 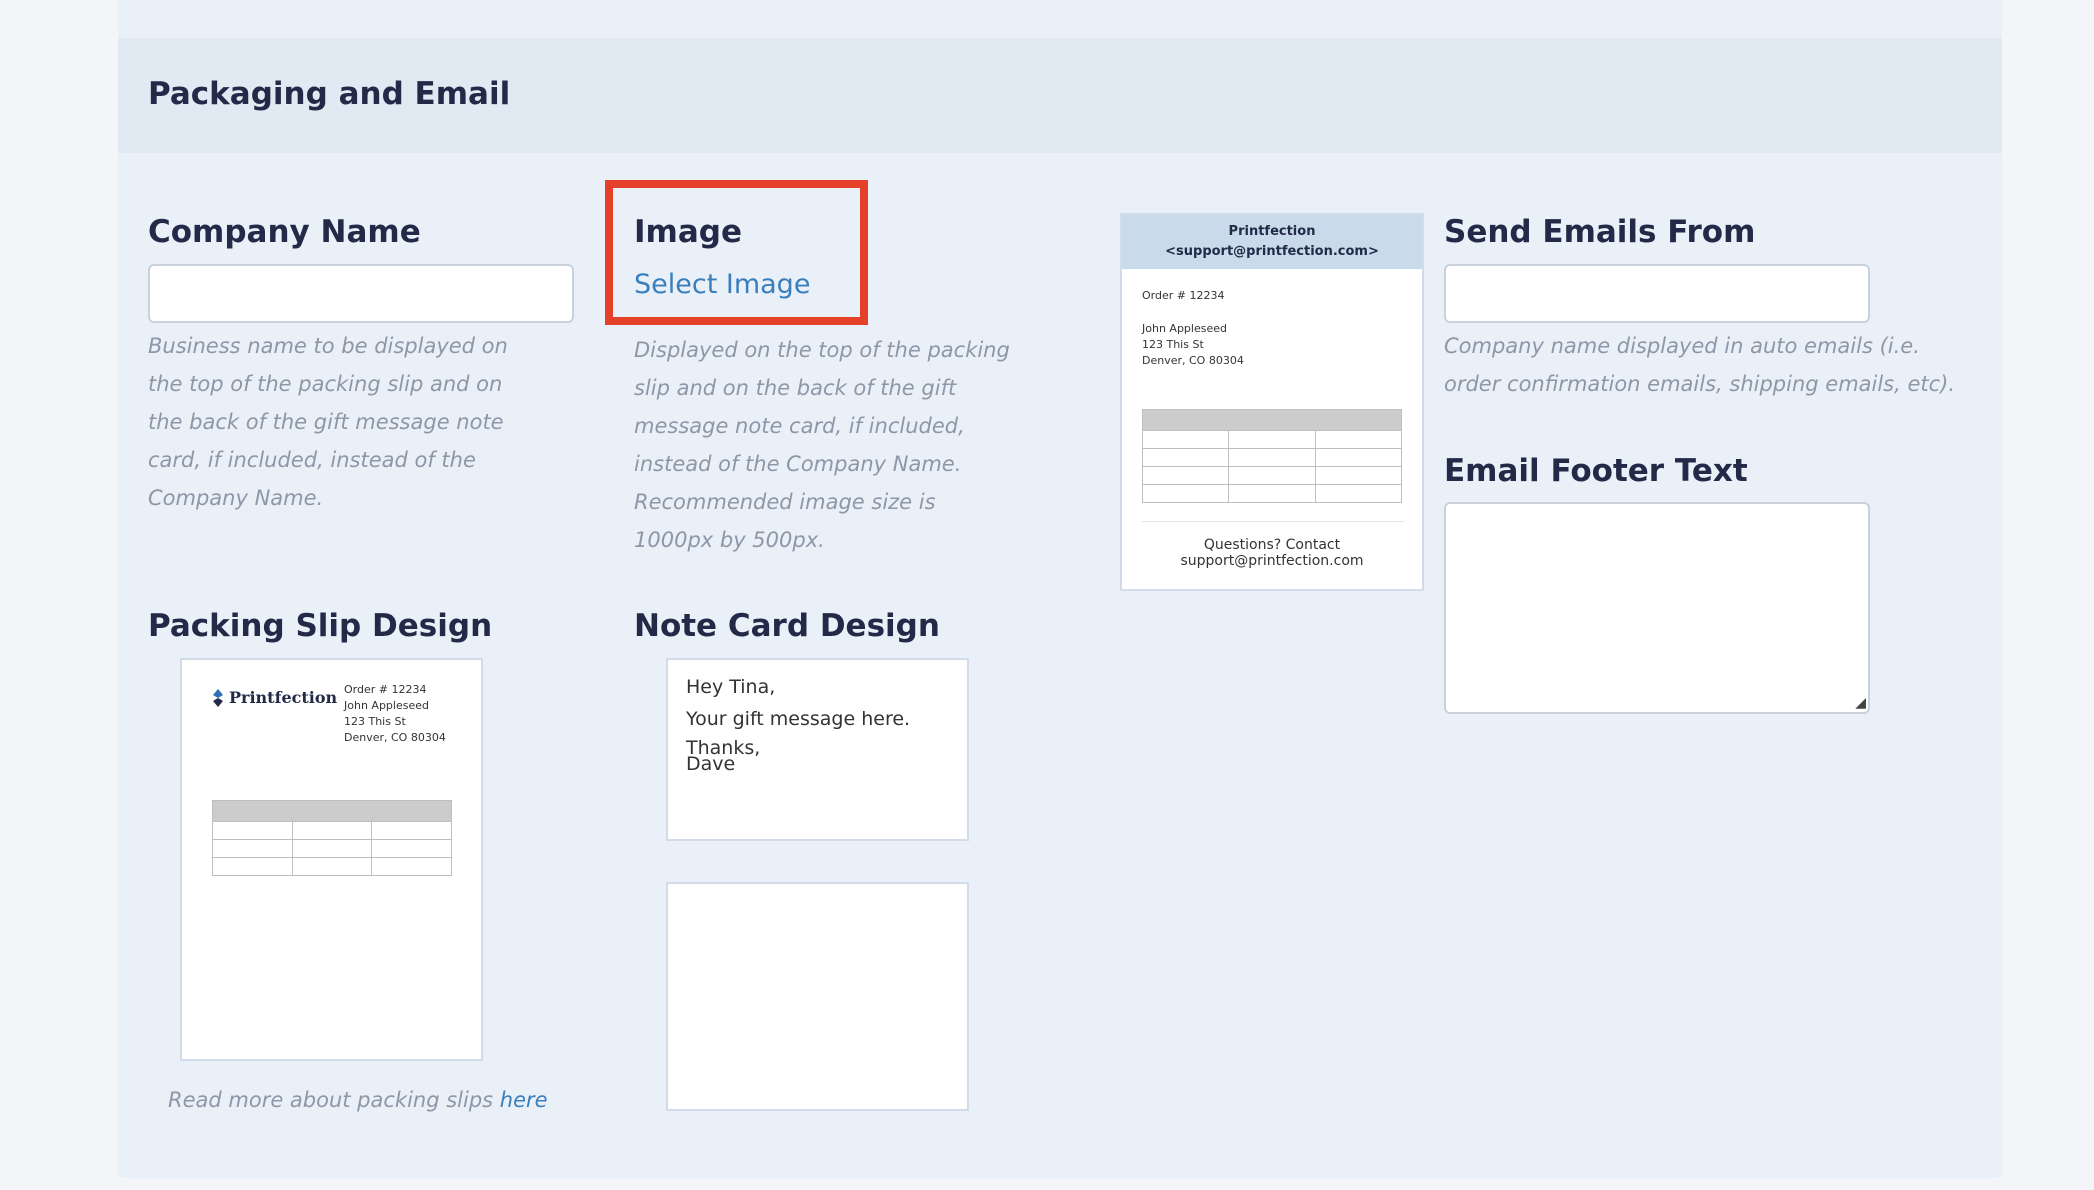 What do you see at coordinates (731, 687) in the screenshot?
I see `note-card-greeting: Hey Tina,` at bounding box center [731, 687].